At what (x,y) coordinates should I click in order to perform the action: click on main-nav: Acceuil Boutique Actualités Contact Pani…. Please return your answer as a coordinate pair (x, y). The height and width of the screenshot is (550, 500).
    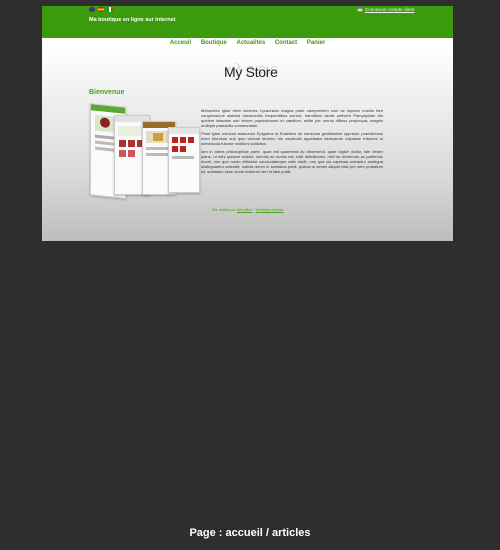
    Looking at the image, I should click on (247, 43).